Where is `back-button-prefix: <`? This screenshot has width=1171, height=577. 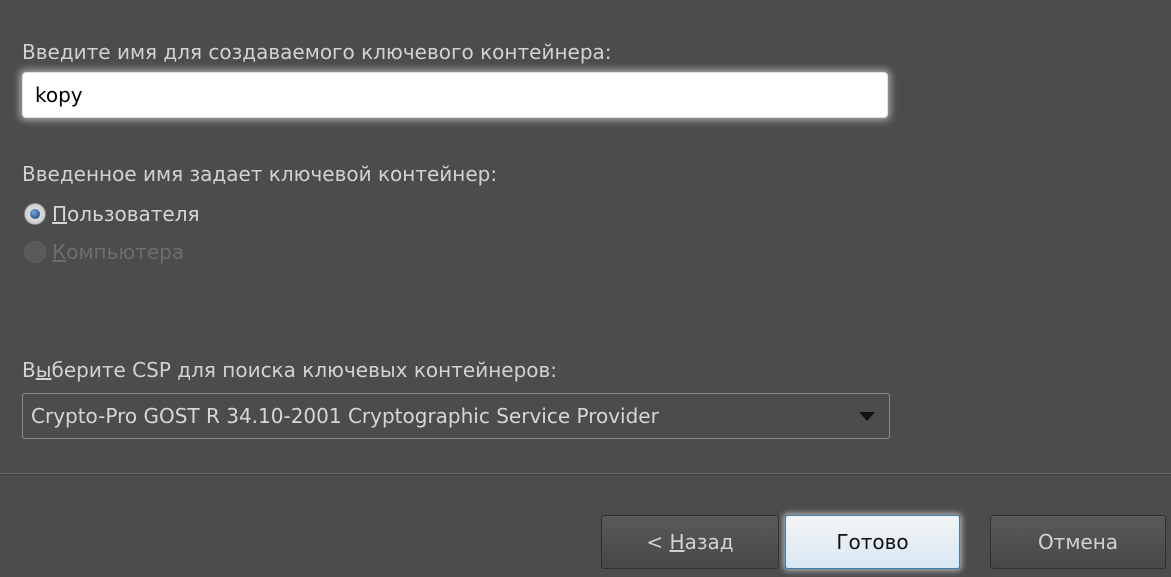
back-button-prefix: < is located at coordinates (658, 542).